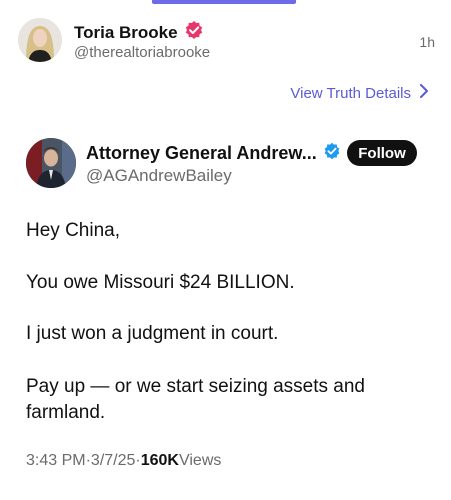  I want to click on verified-badge-icon, so click(194, 32).